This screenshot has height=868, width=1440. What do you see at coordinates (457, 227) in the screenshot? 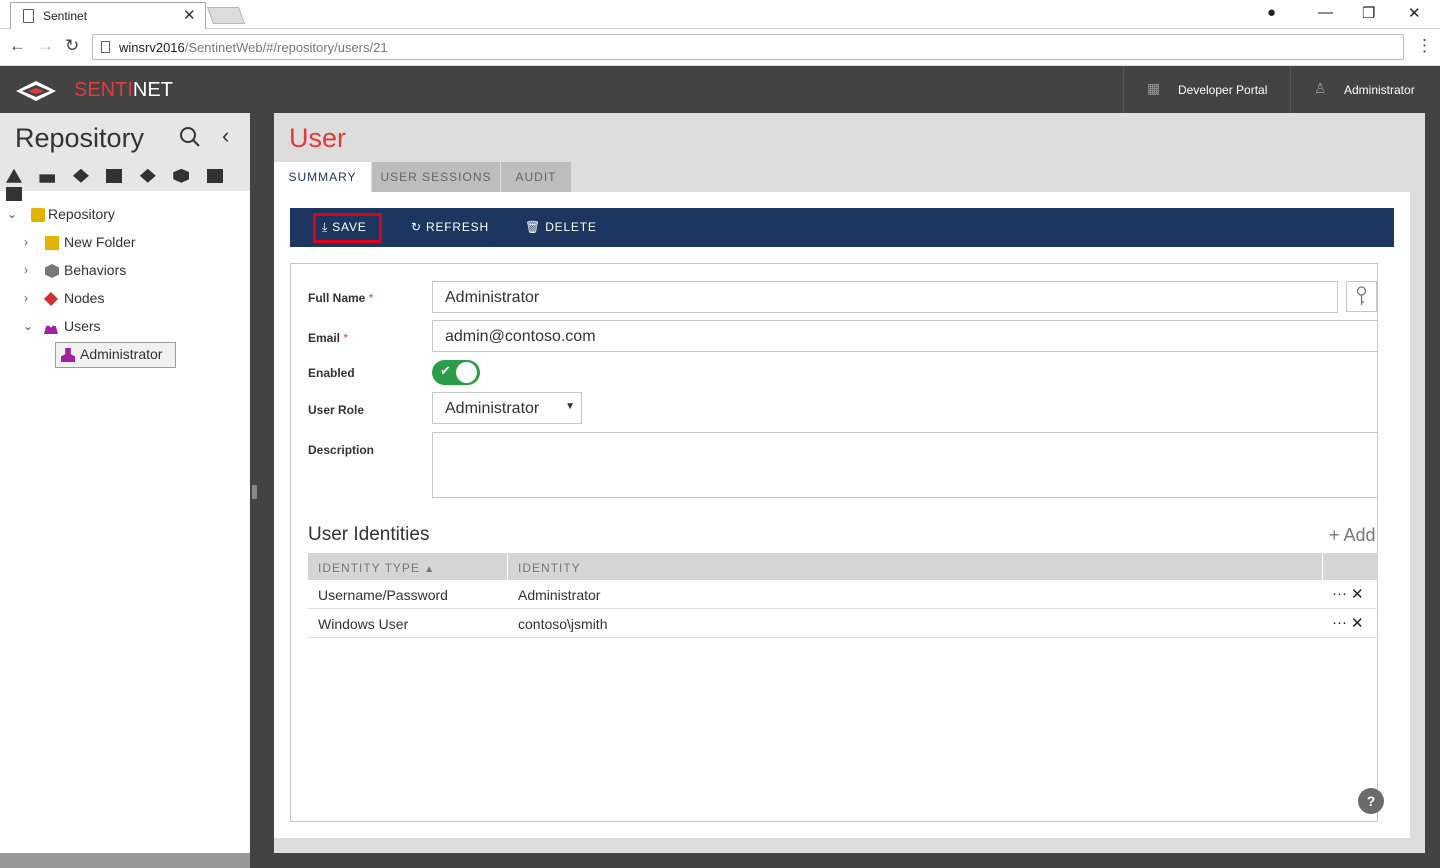
I see `refresh-label: REFRESH` at bounding box center [457, 227].